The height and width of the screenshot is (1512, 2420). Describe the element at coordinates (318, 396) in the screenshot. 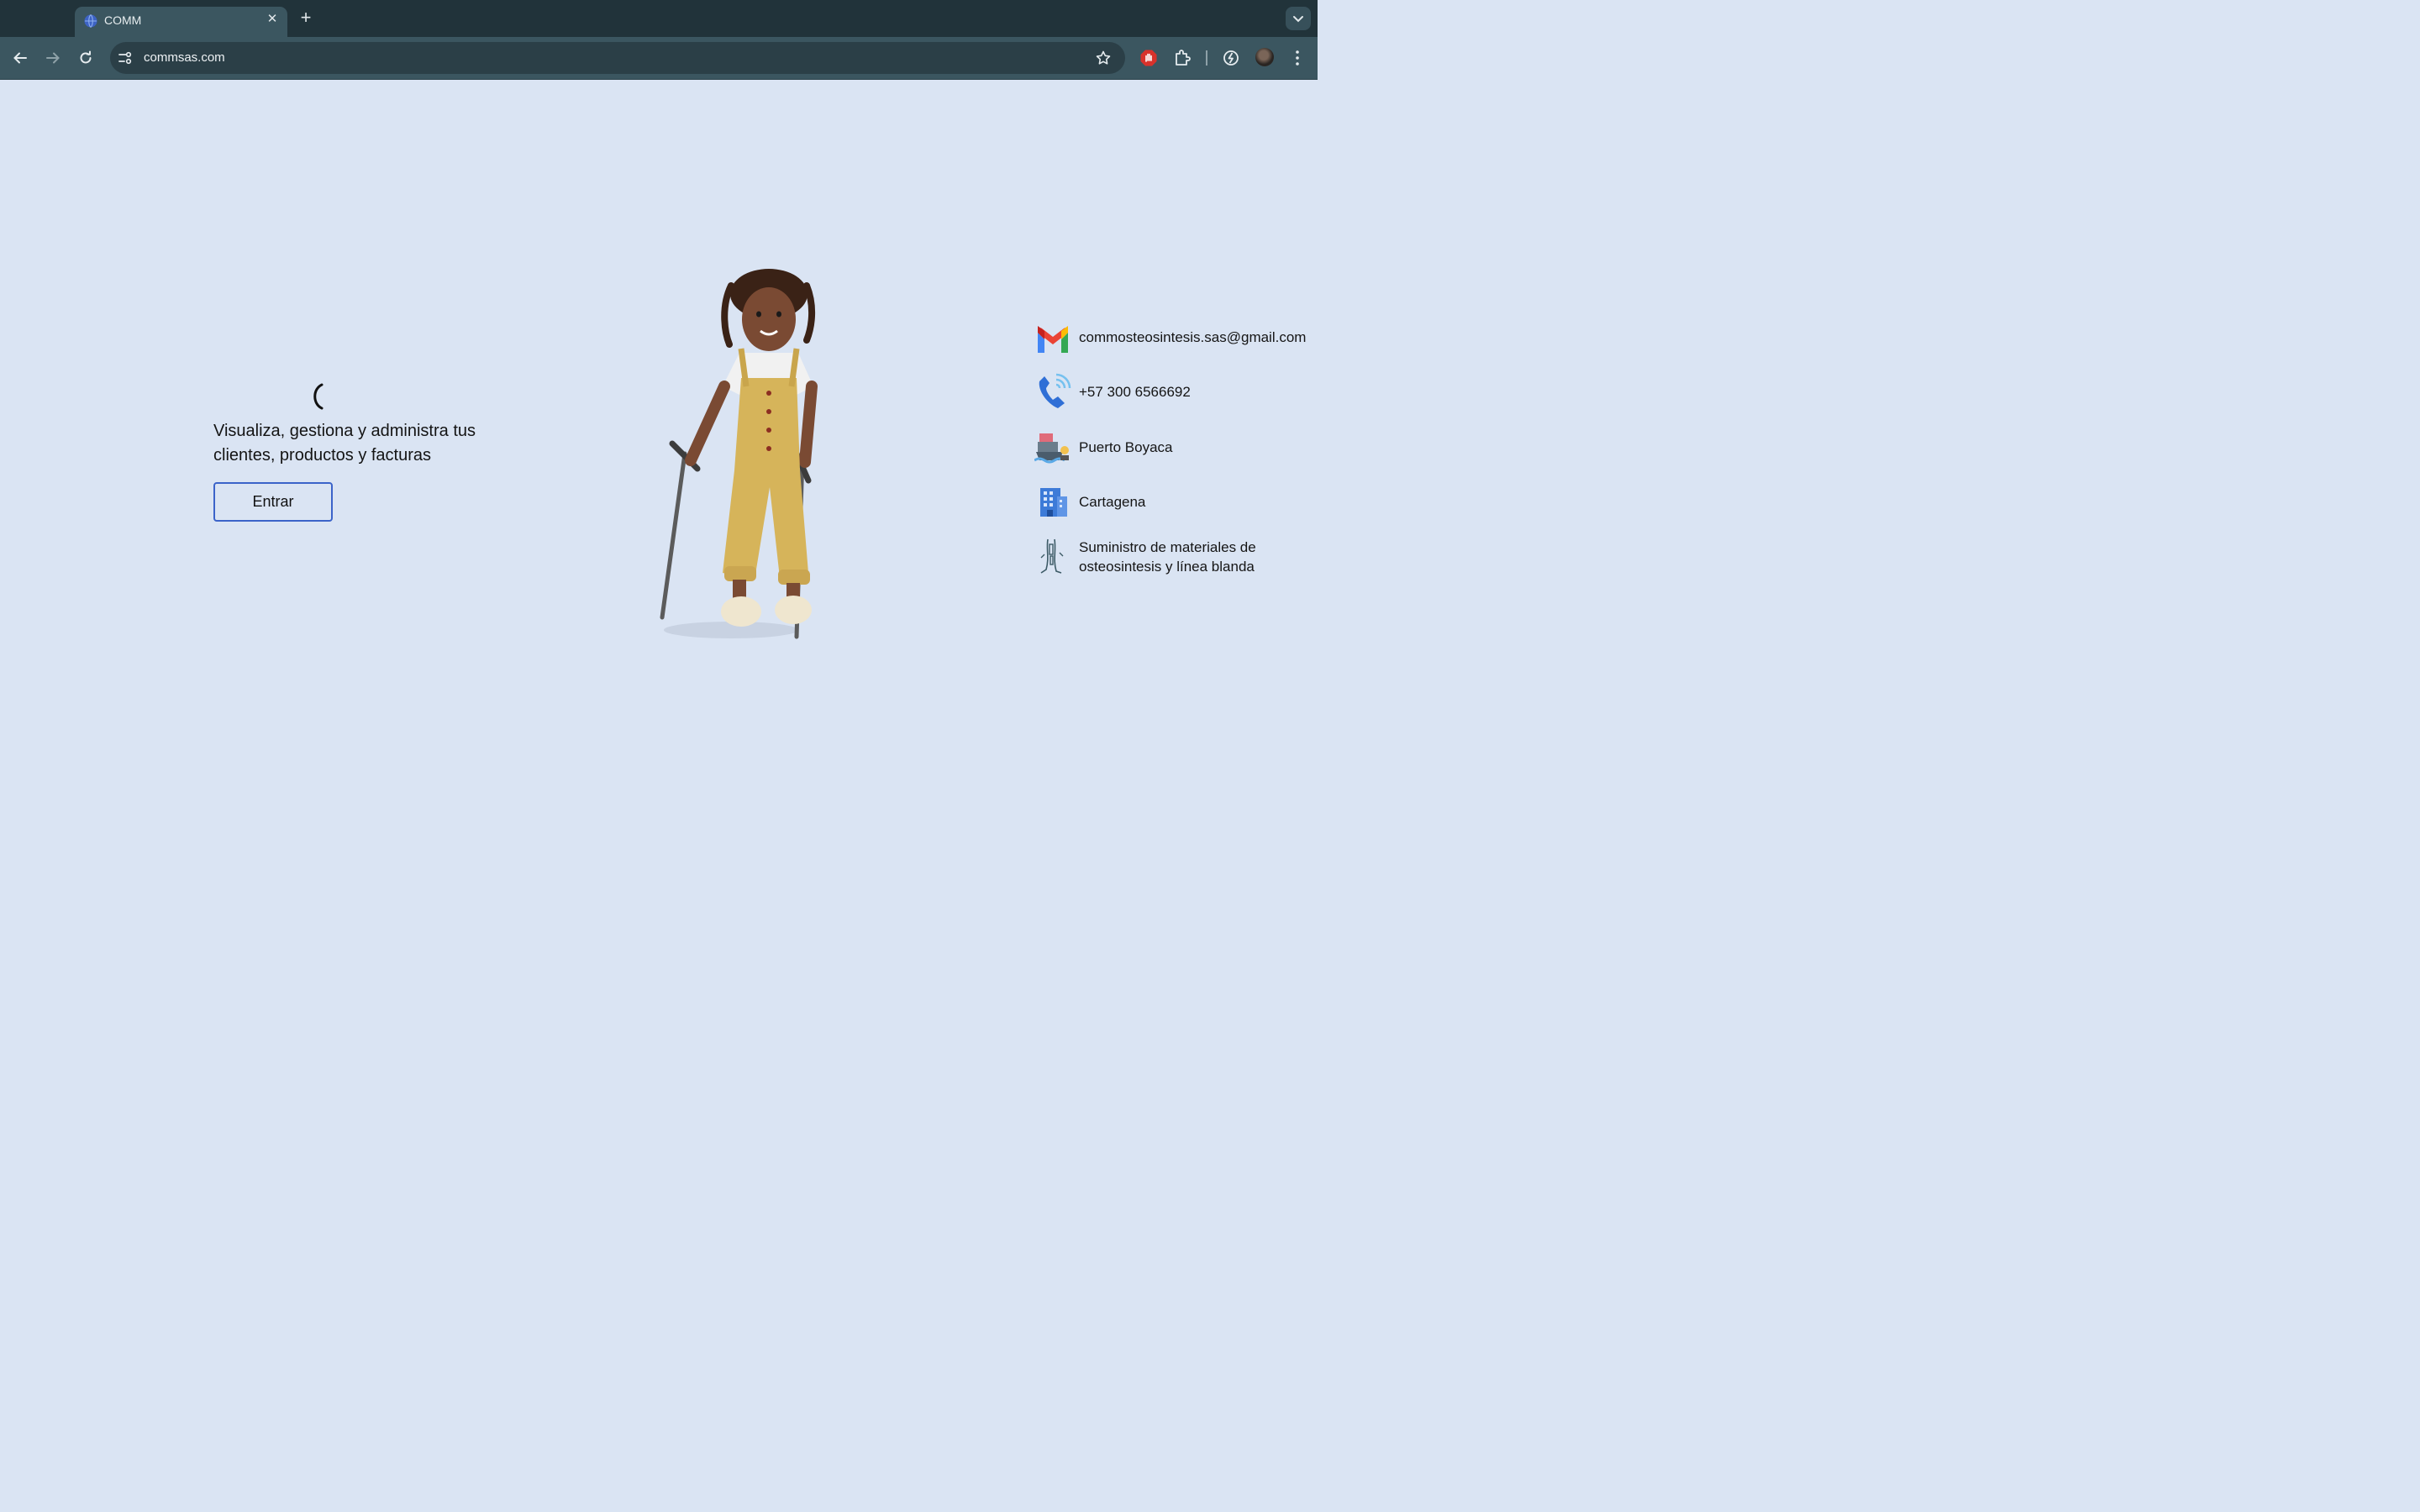

I see `loading-spinner-icon` at that location.